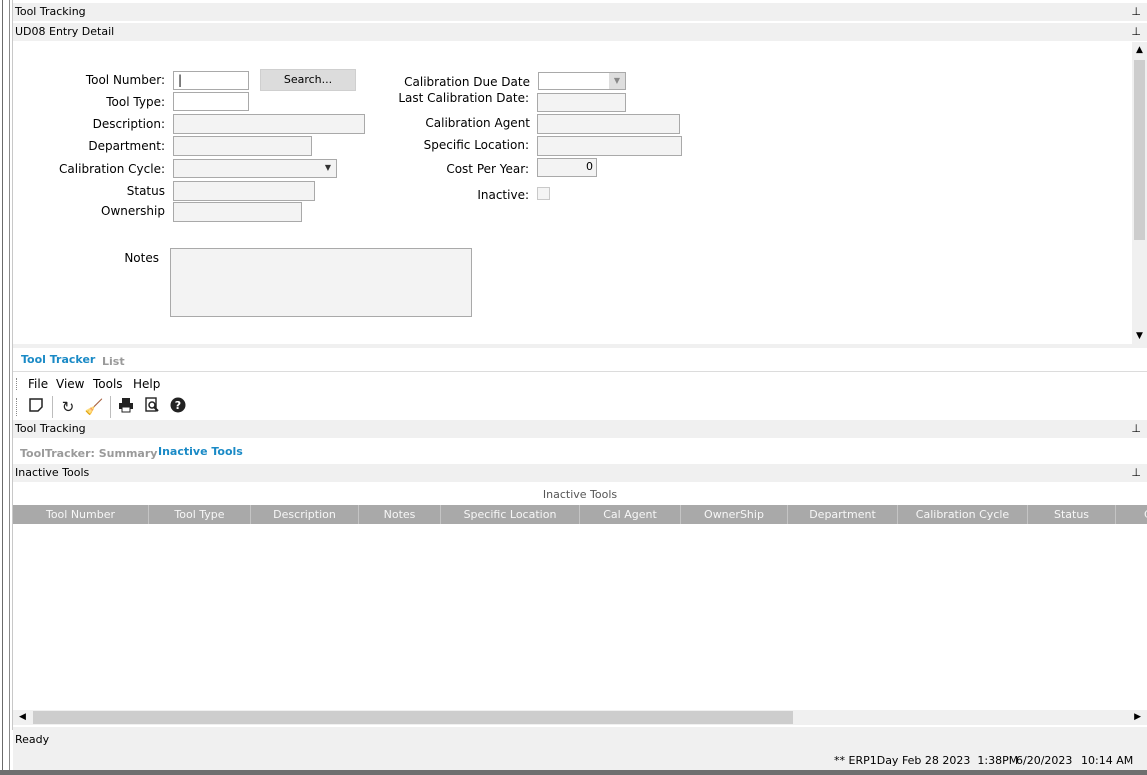 The height and width of the screenshot is (775, 1147). Describe the element at coordinates (1139, 336) in the screenshot. I see `scroll-down-icon: ▼` at that location.